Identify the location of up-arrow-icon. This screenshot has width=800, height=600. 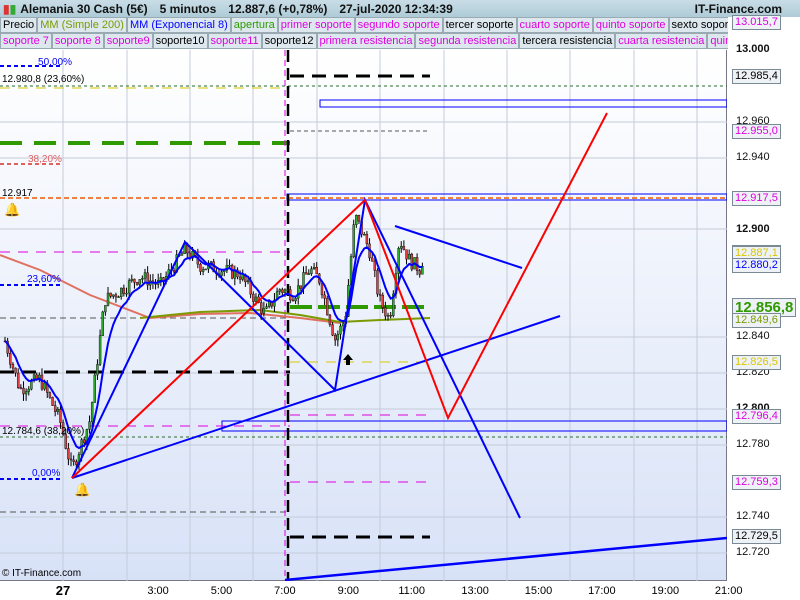
(348, 359).